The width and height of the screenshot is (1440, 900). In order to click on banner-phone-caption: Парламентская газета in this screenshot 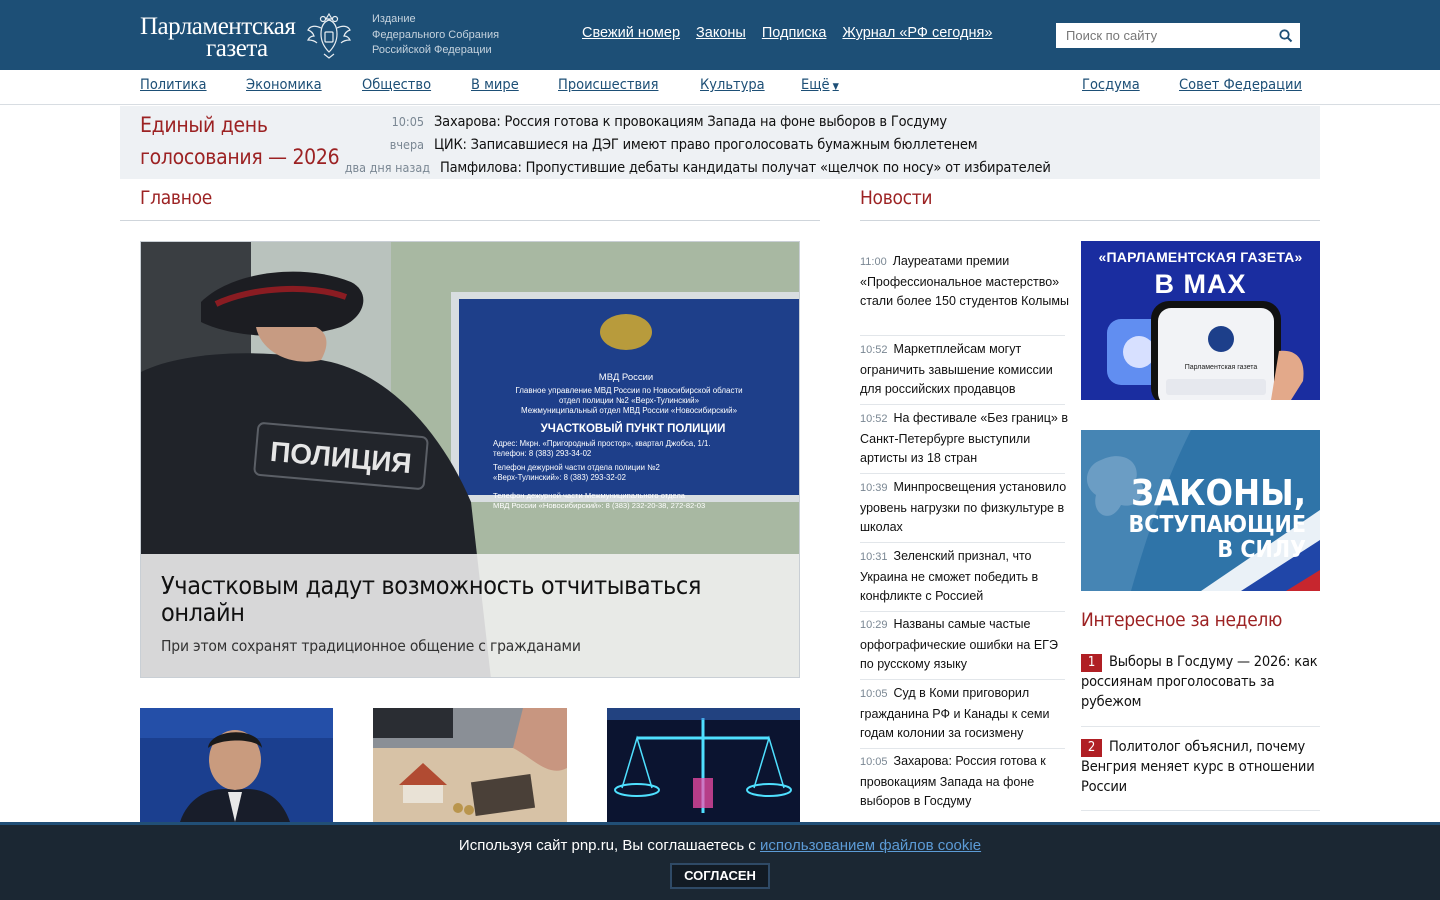, I will do `click(1221, 367)`.